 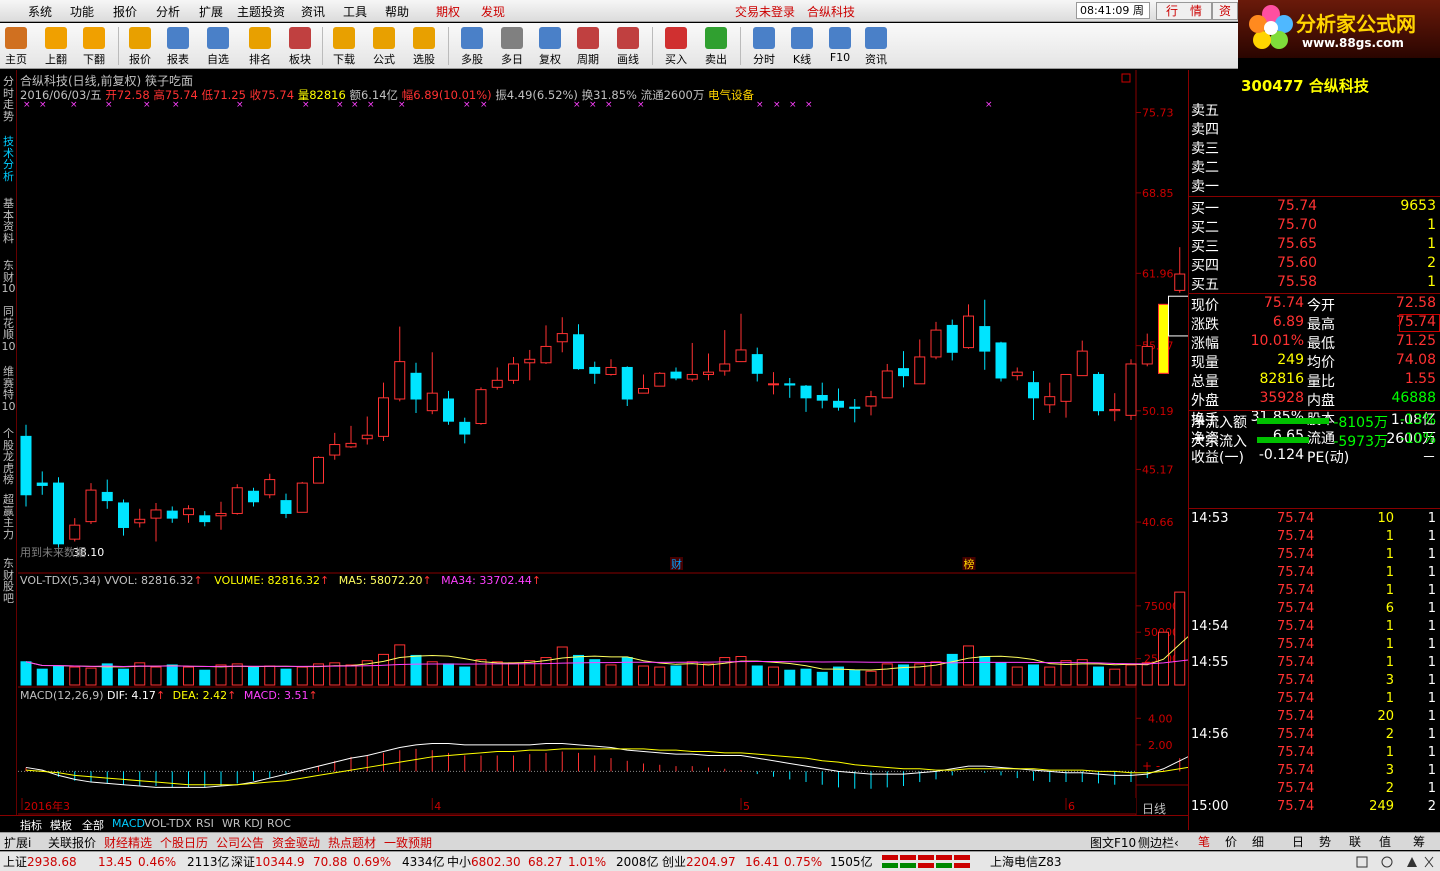 I want to click on page-tab-0: 扩展ⅰ, so click(x=17, y=842).